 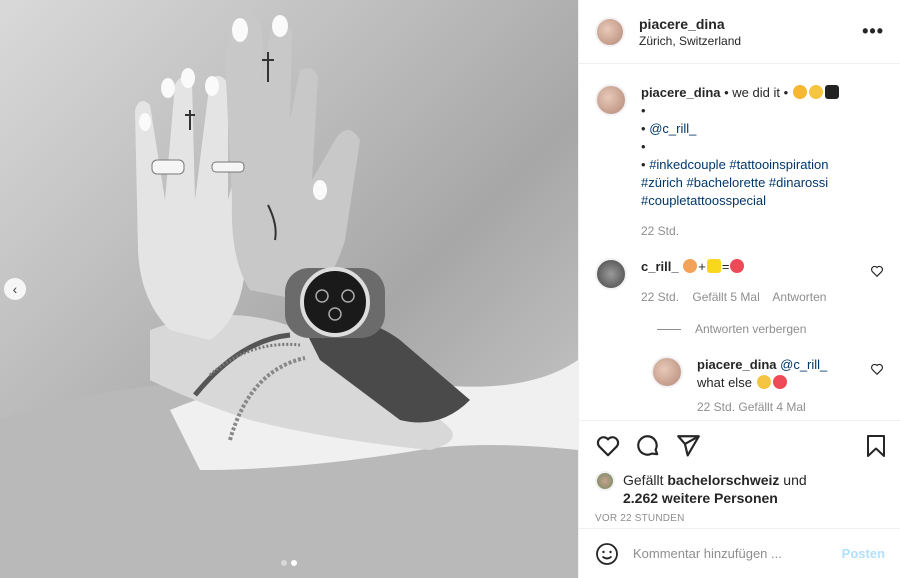 What do you see at coordinates (751, 407) in the screenshot?
I see `reply-meta: 22 Std. Gefällt 4 Mal` at bounding box center [751, 407].